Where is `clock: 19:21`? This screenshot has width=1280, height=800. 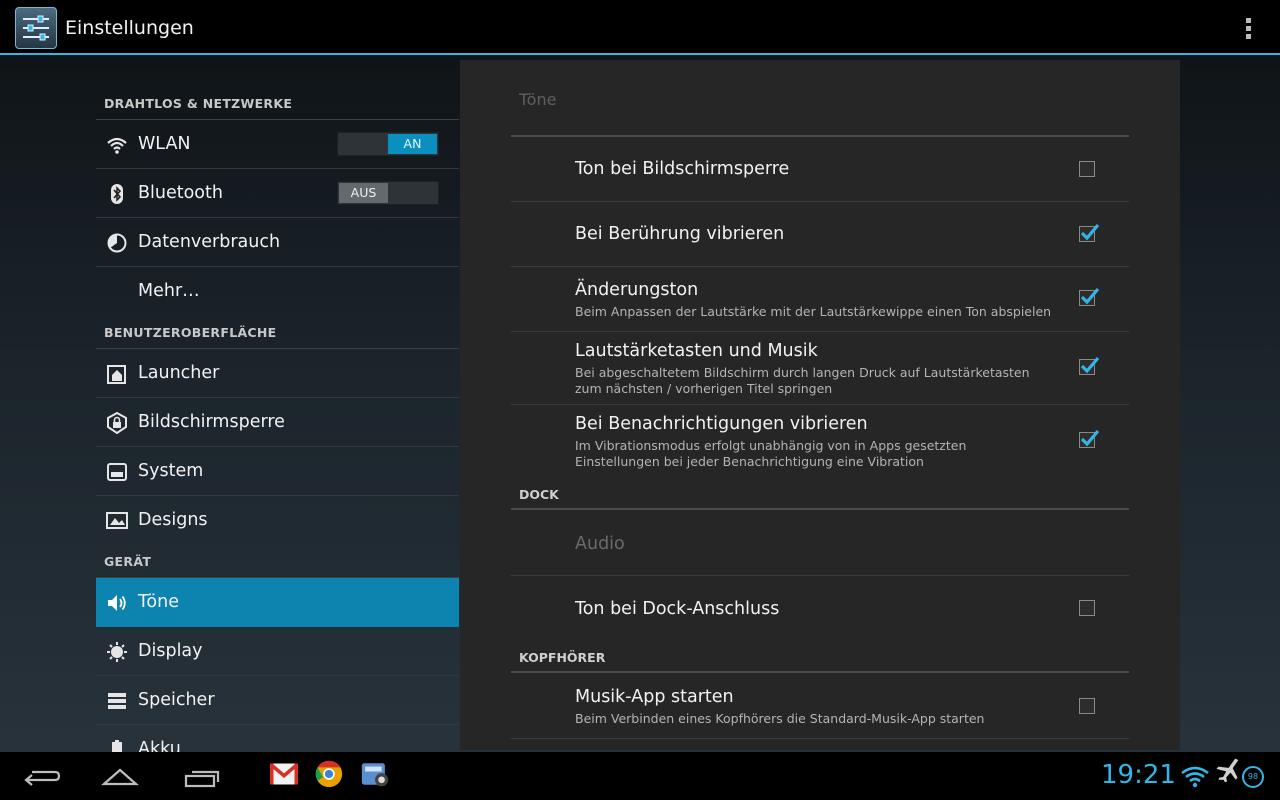
clock: 19:21 is located at coordinates (1138, 775).